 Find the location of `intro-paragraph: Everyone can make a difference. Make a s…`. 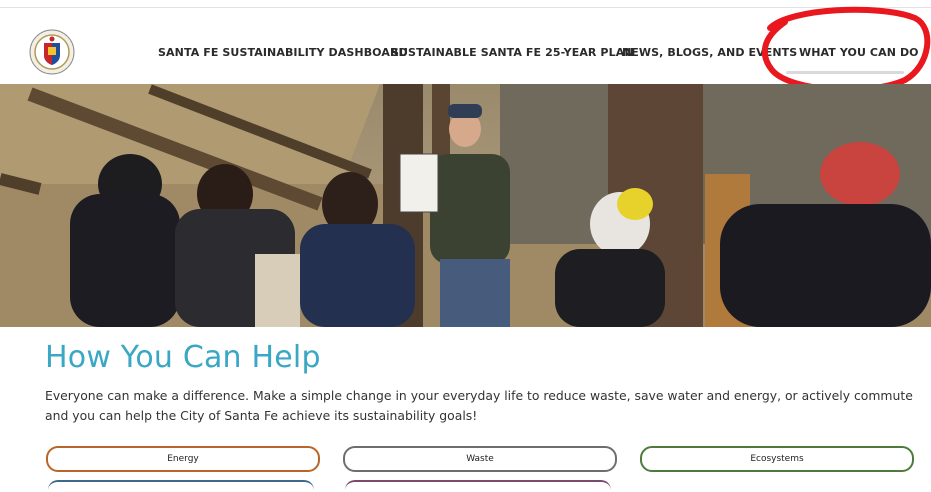

intro-paragraph: Everyone can make a difference. Make a s… is located at coordinates (479, 405).